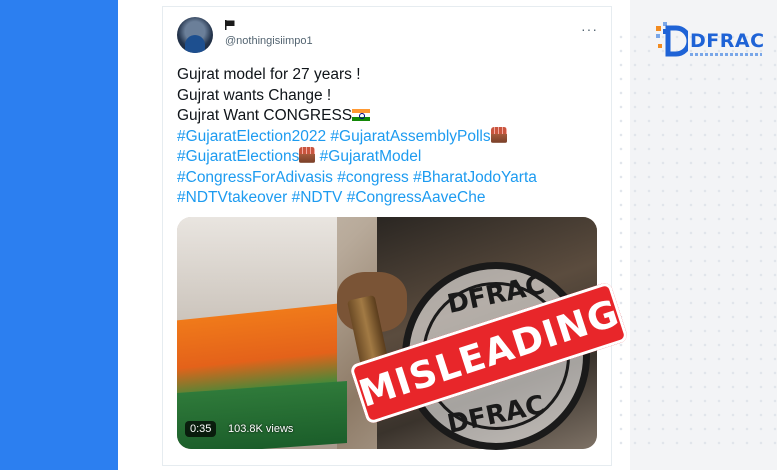 This screenshot has width=777, height=470. Describe the element at coordinates (410, 136) in the screenshot. I see `hashtag-link: #GujaratAssemblyPolls` at that location.